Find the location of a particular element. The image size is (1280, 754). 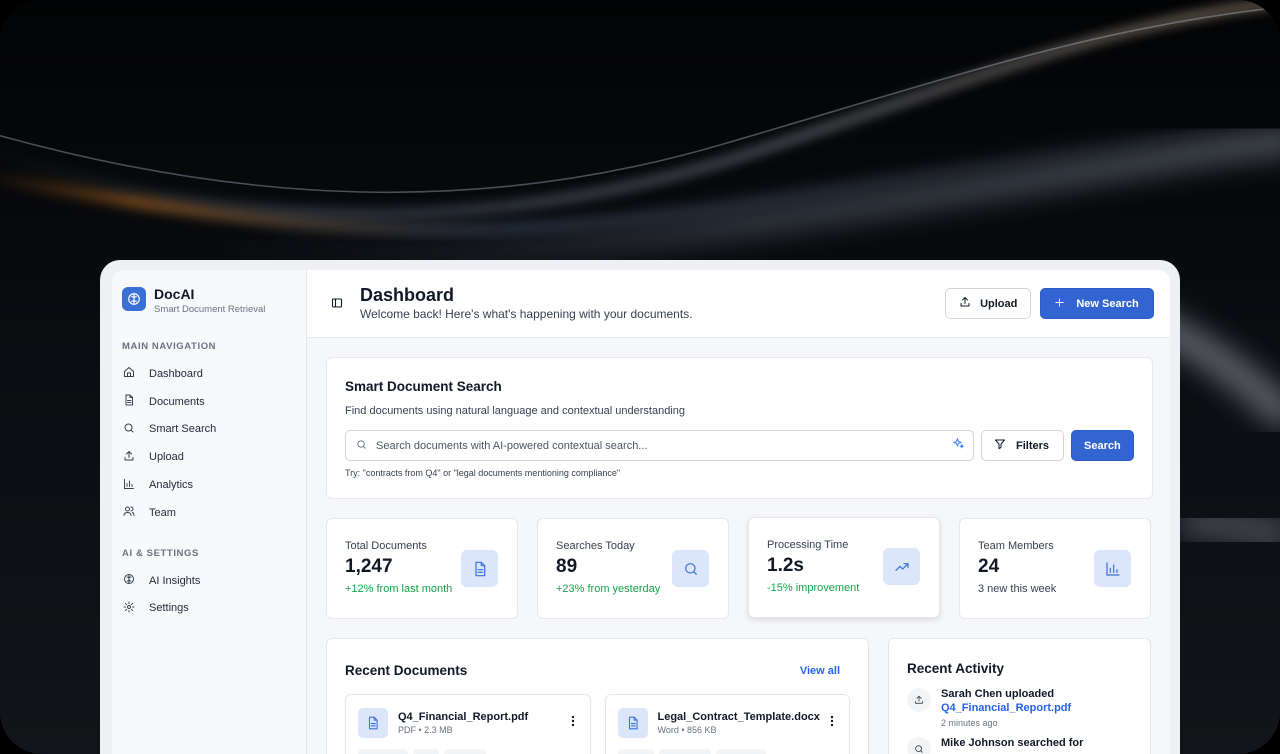

sidebar-item-label: AI Insights is located at coordinates (175, 580).